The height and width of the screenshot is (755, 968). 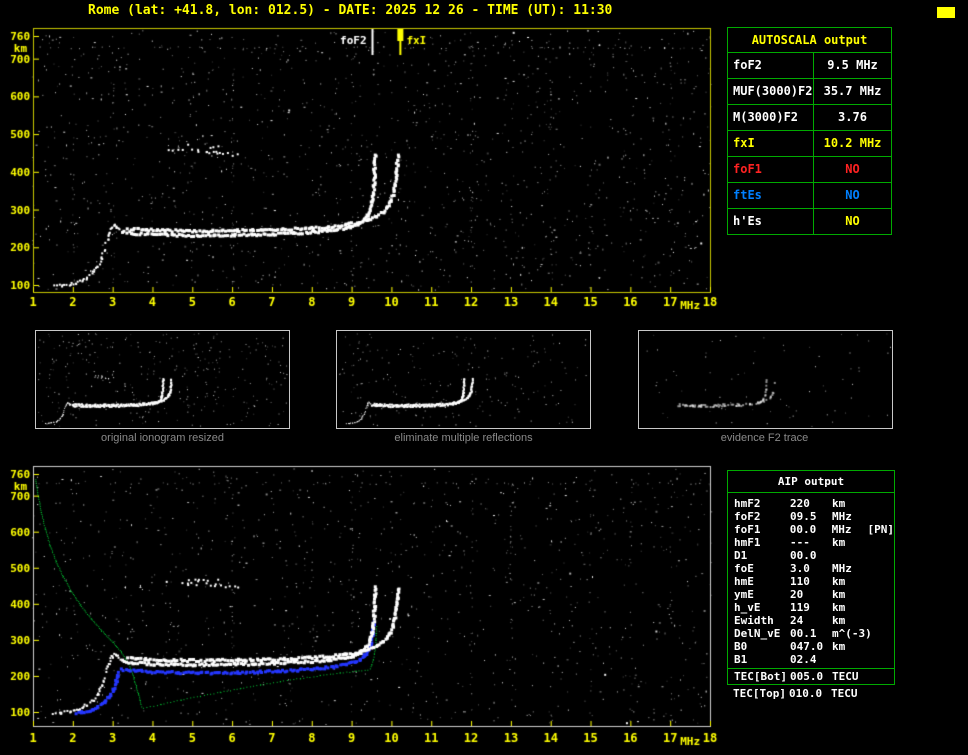 What do you see at coordinates (765, 379) in the screenshot?
I see `thumbnail-evidence-f2-trace` at bounding box center [765, 379].